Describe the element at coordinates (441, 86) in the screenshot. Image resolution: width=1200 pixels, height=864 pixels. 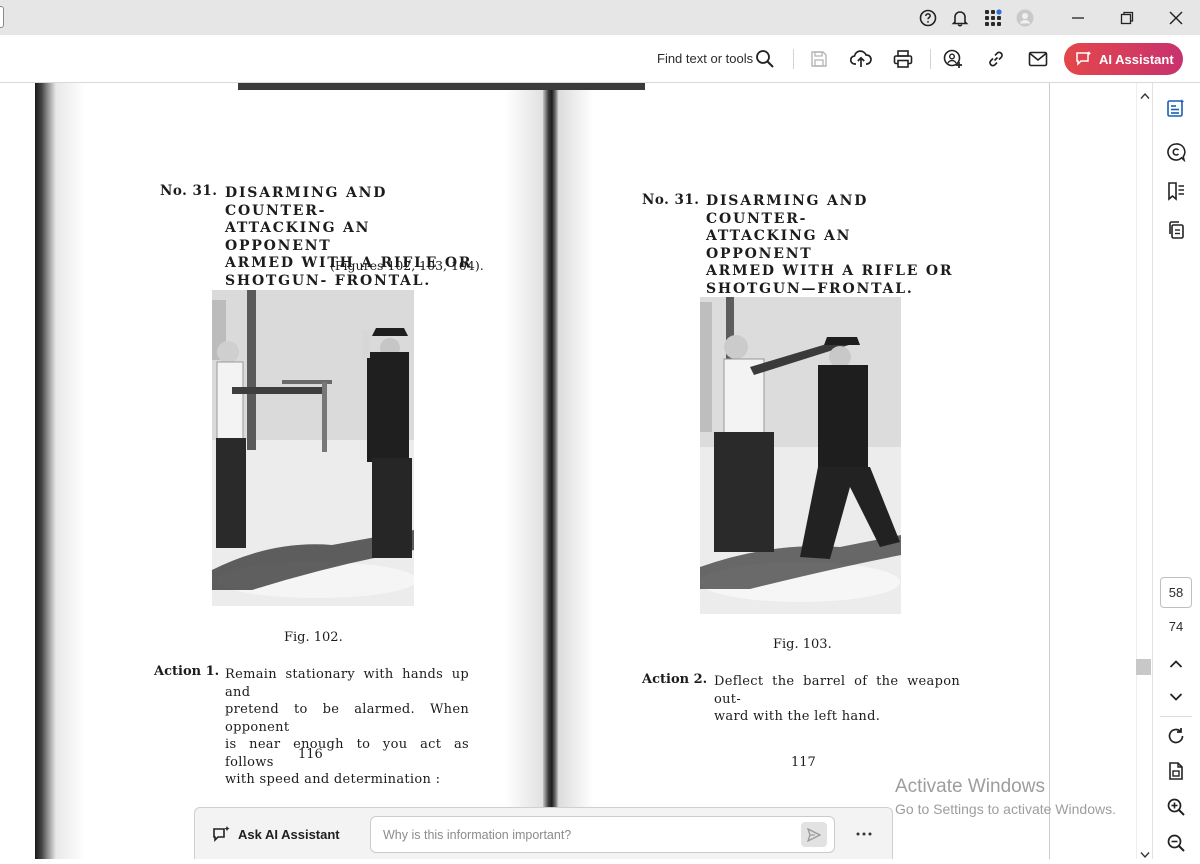
I see `scan-top-shadow` at that location.